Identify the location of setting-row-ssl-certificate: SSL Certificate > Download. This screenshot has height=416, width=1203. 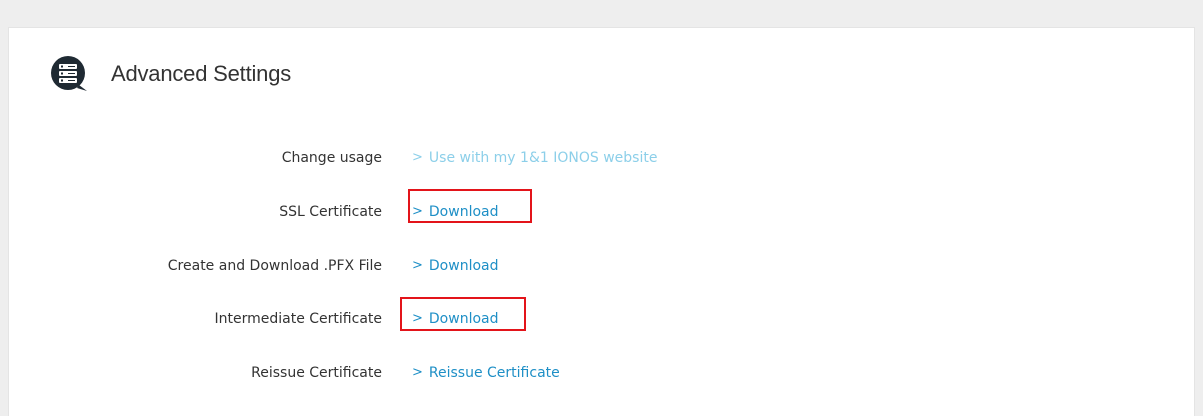
(601, 208).